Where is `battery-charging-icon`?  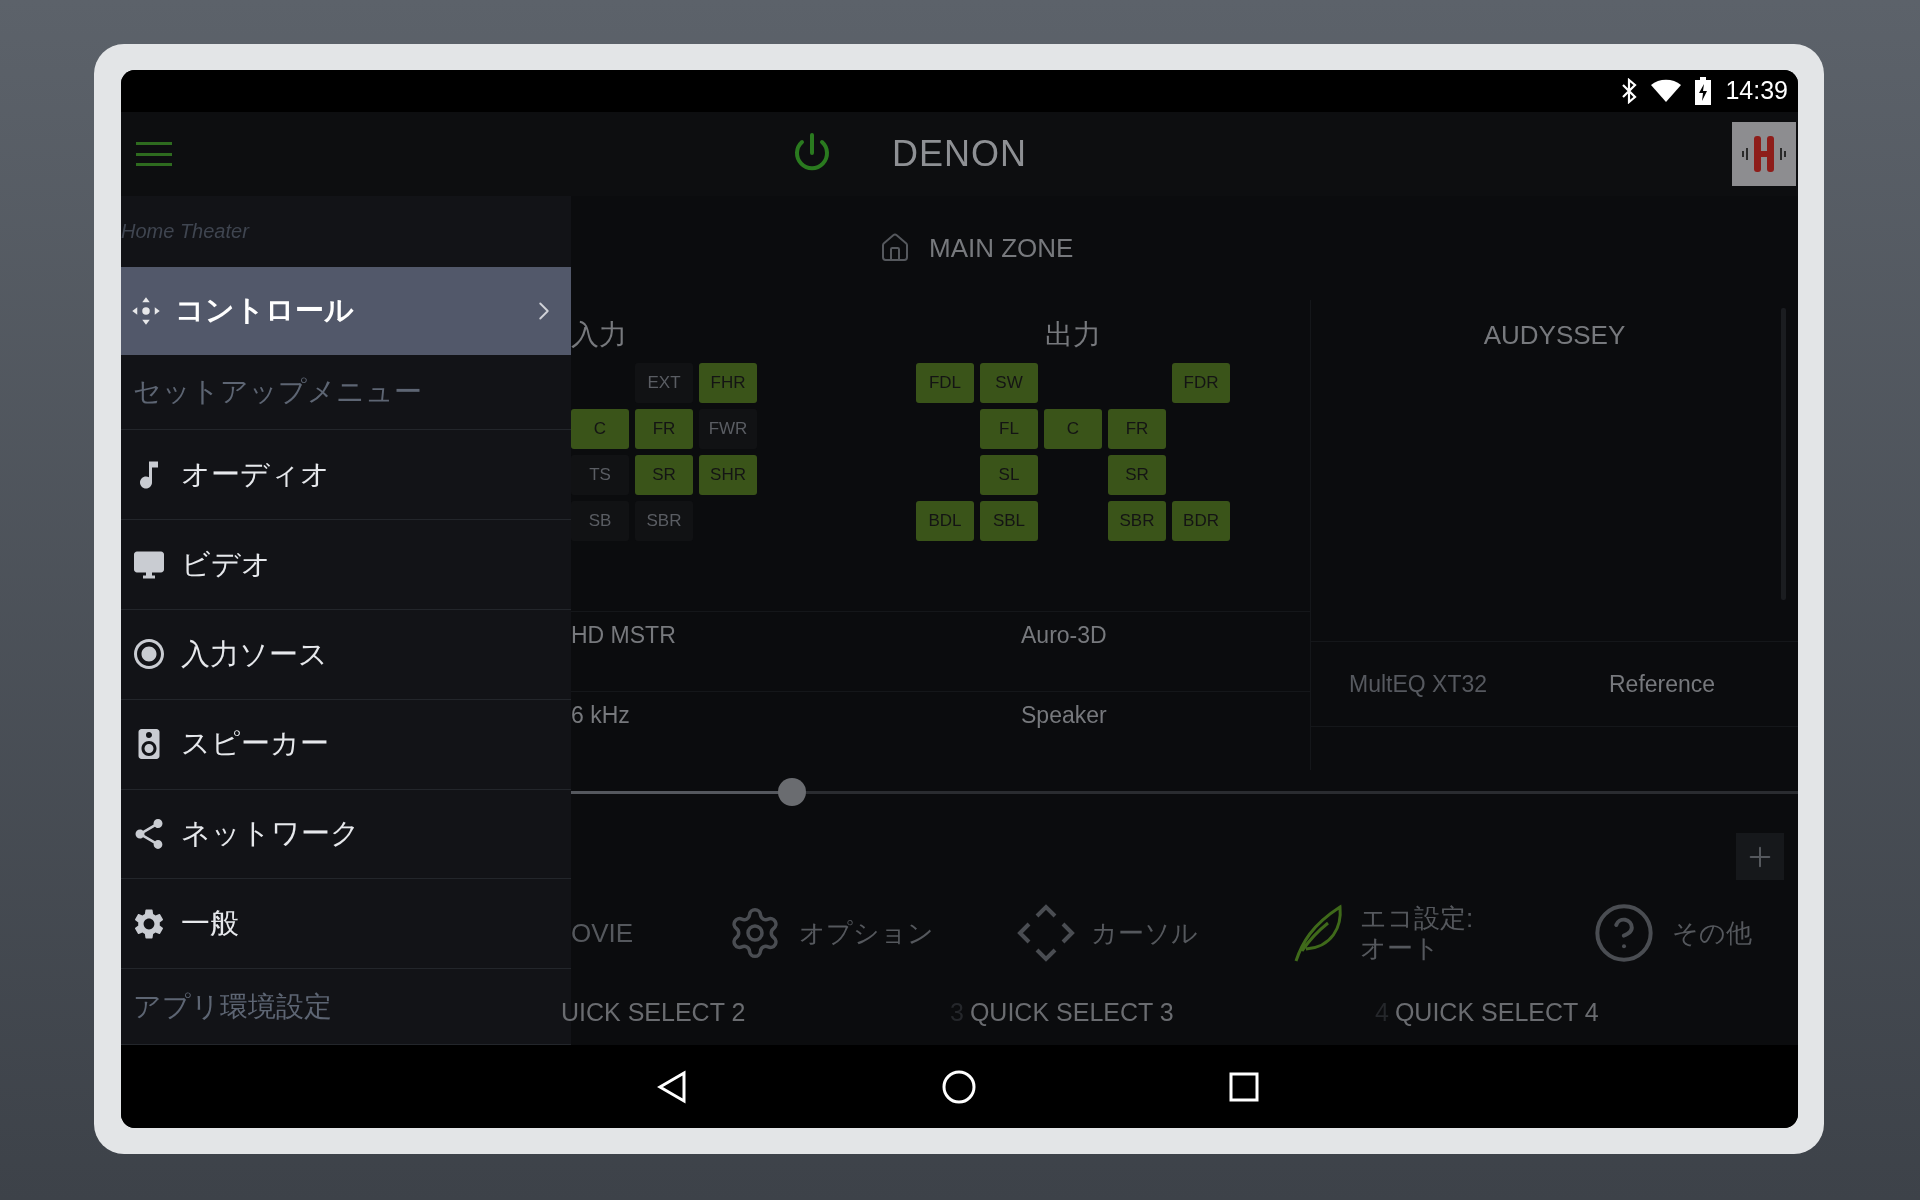 battery-charging-icon is located at coordinates (1703, 91).